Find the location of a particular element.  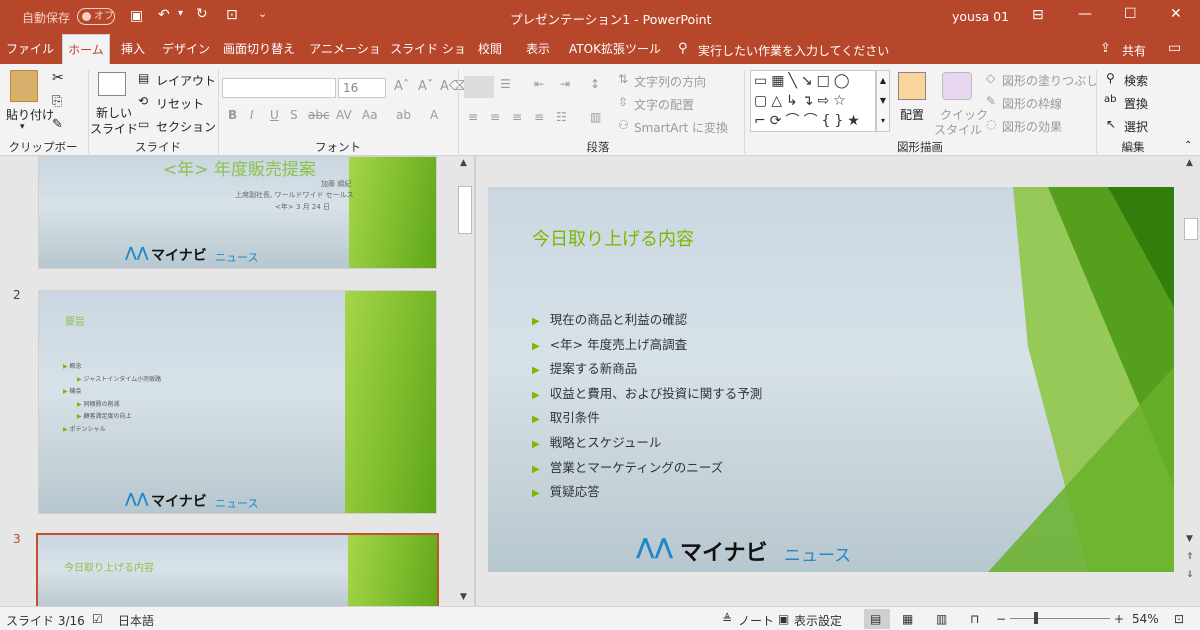

tab-review: 校閲 is located at coordinates (490, 49).